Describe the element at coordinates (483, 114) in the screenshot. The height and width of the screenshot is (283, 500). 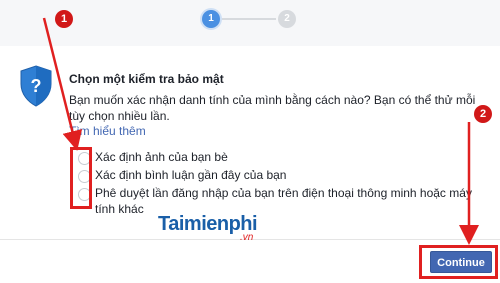
I see `annotation-badge-2: 2` at that location.